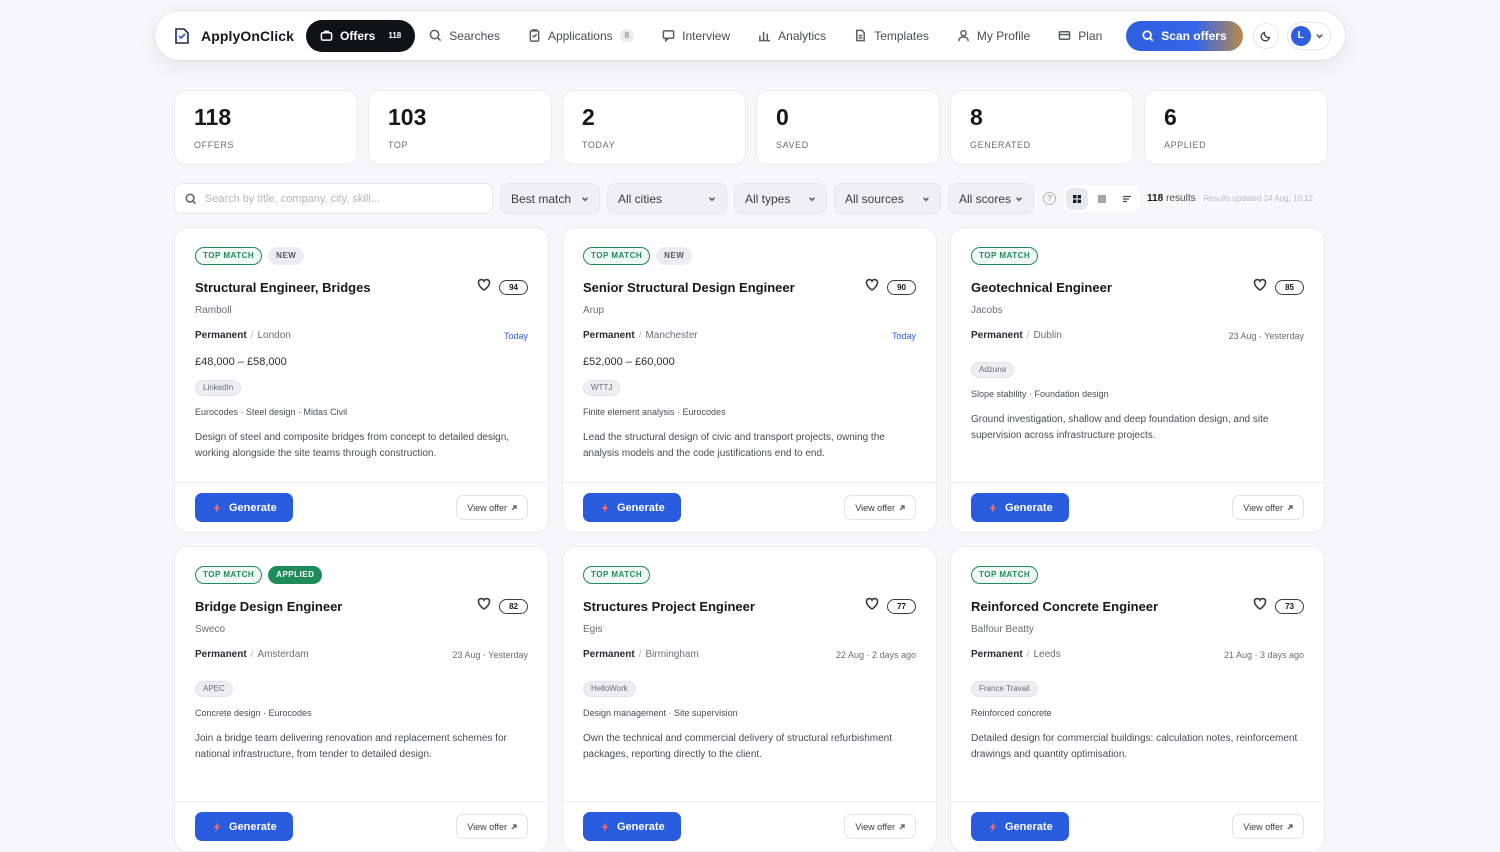 This screenshot has width=1500, height=852. What do you see at coordinates (1002, 629) in the screenshot?
I see `company-name: Balfour Beatty` at bounding box center [1002, 629].